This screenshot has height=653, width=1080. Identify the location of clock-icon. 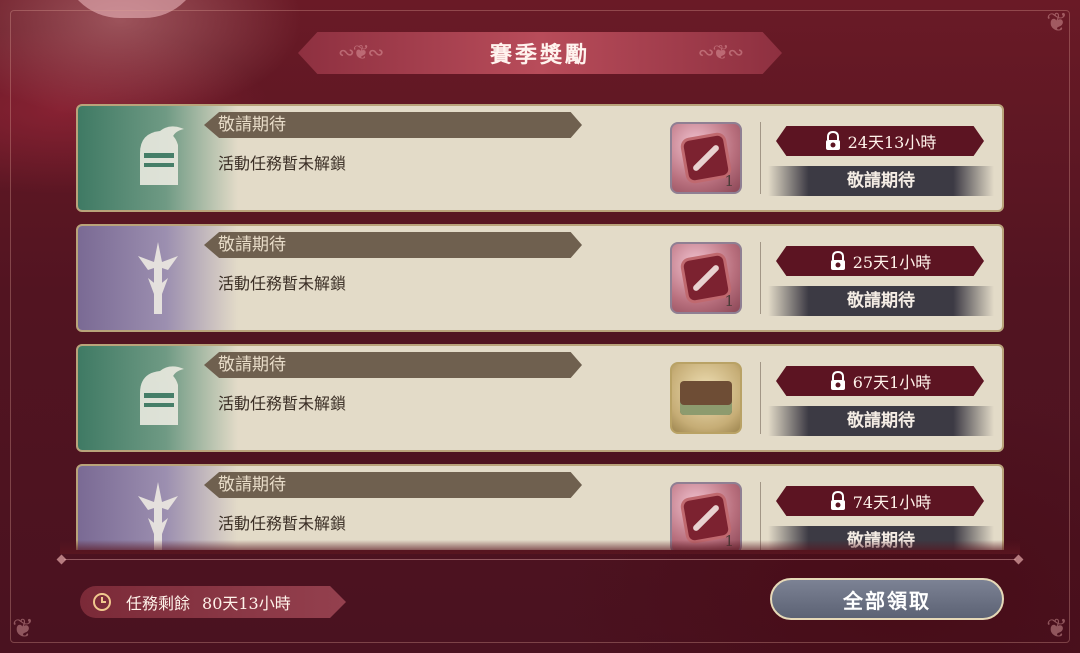
(102, 602).